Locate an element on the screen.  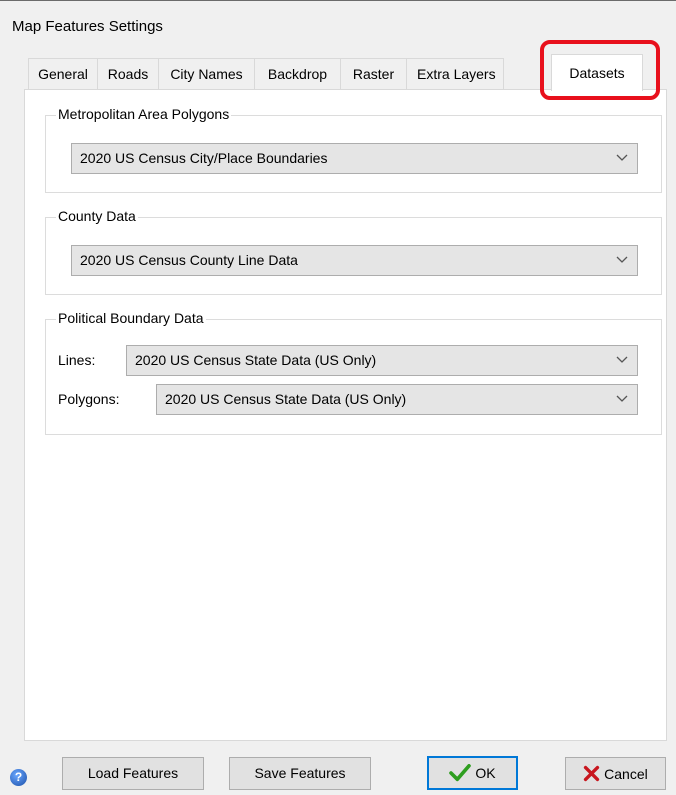
polygons-label: Polygons: is located at coordinates (89, 399).